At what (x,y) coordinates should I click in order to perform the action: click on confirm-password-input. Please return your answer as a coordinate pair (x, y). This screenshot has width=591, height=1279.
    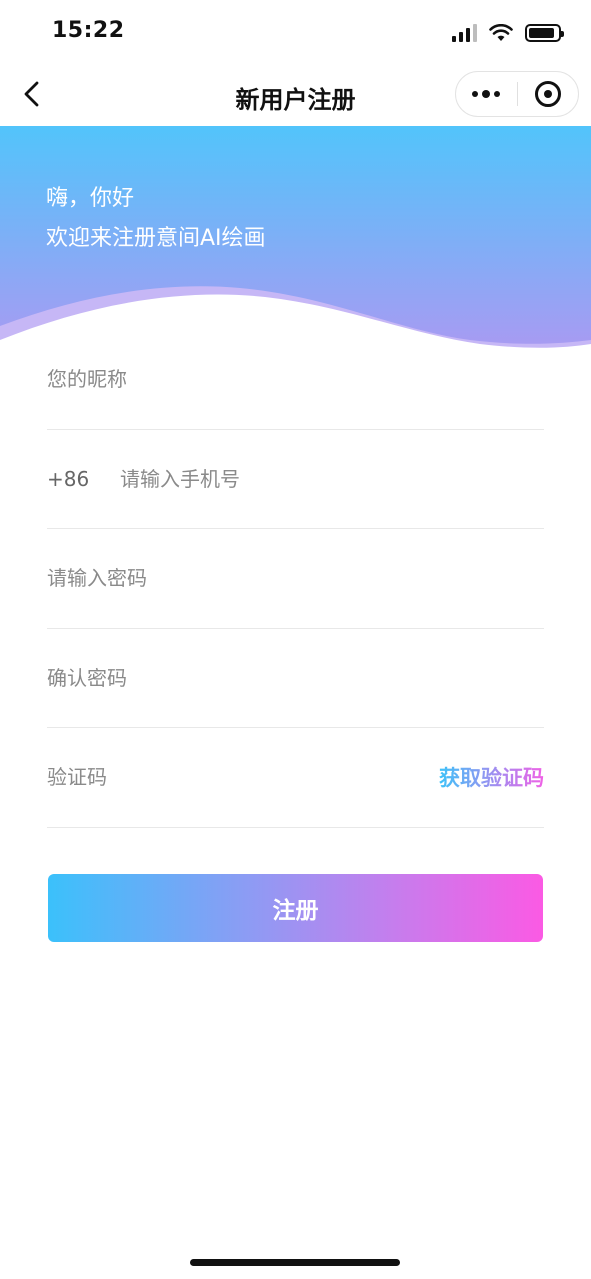
    Looking at the image, I should click on (295, 677).